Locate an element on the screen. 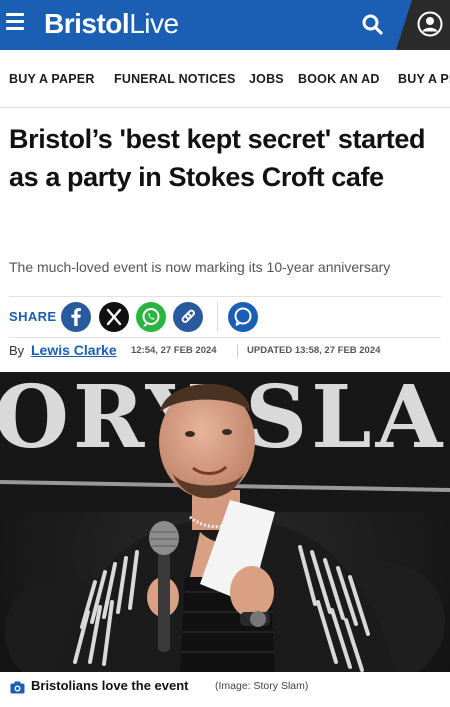  search-icon is located at coordinates (373, 25).